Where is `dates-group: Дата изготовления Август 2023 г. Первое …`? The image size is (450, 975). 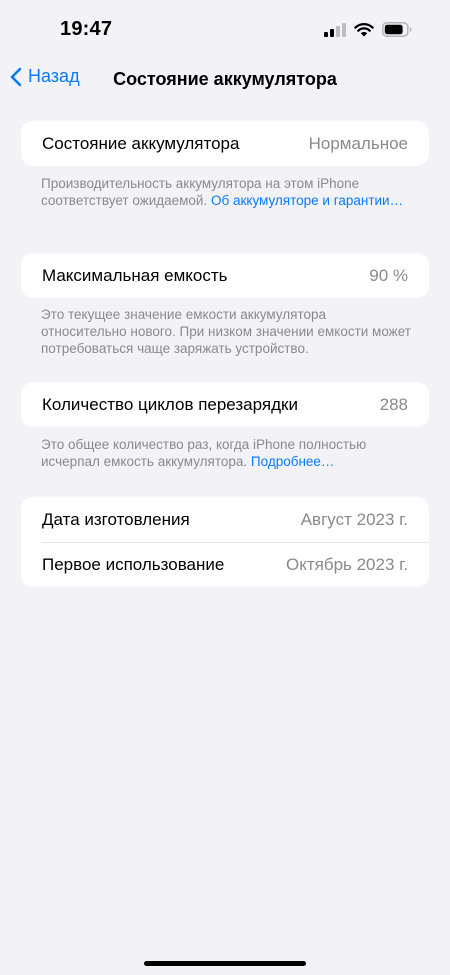 dates-group: Дата изготовления Август 2023 г. Первое … is located at coordinates (225, 542).